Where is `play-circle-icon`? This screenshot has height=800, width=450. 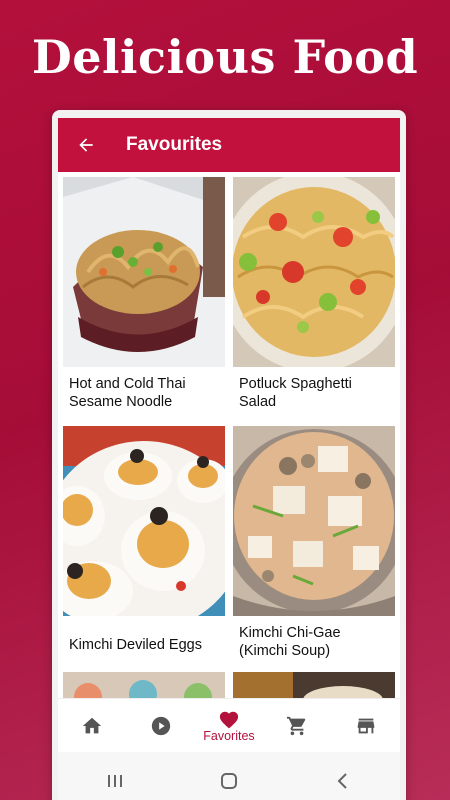 play-circle-icon is located at coordinates (160, 725).